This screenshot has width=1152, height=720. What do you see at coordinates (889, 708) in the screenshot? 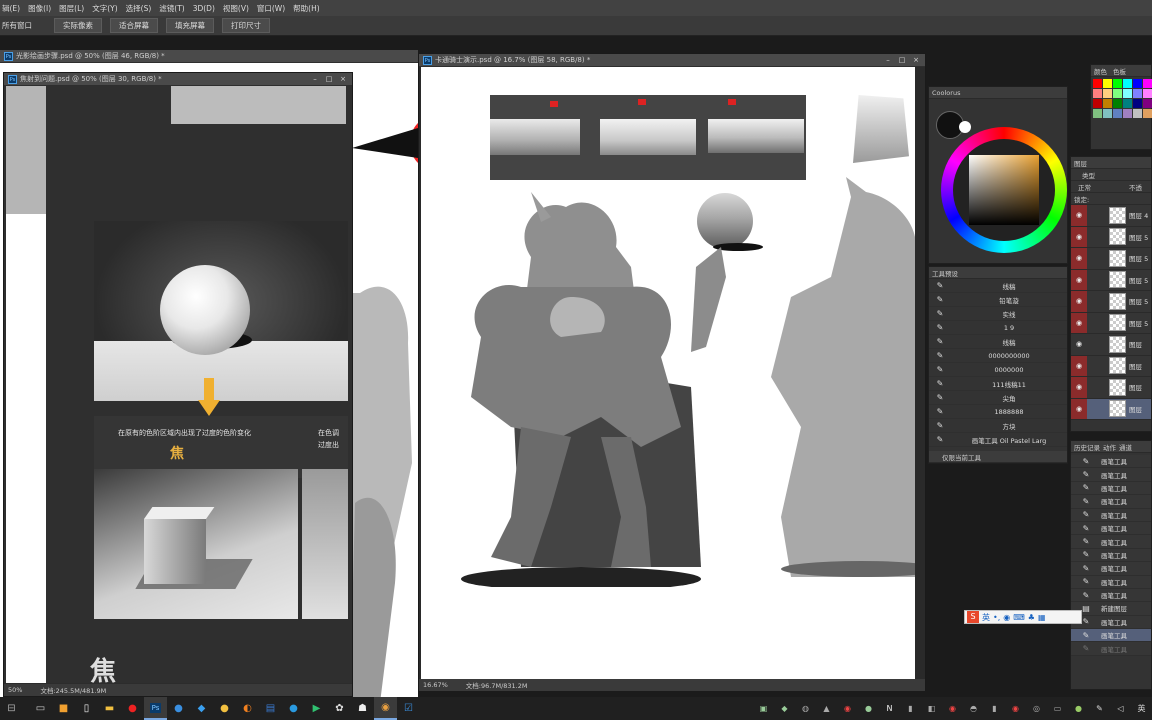
I see `tray-icon: N` at bounding box center [889, 708].